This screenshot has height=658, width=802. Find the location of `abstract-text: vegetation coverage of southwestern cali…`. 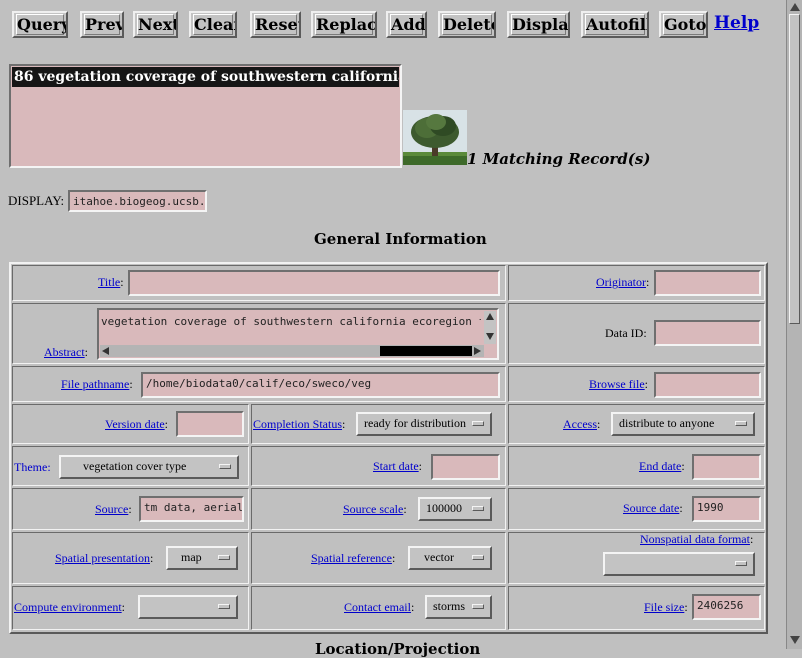

abstract-text: vegetation coverage of southwestern cali… is located at coordinates (291, 321).